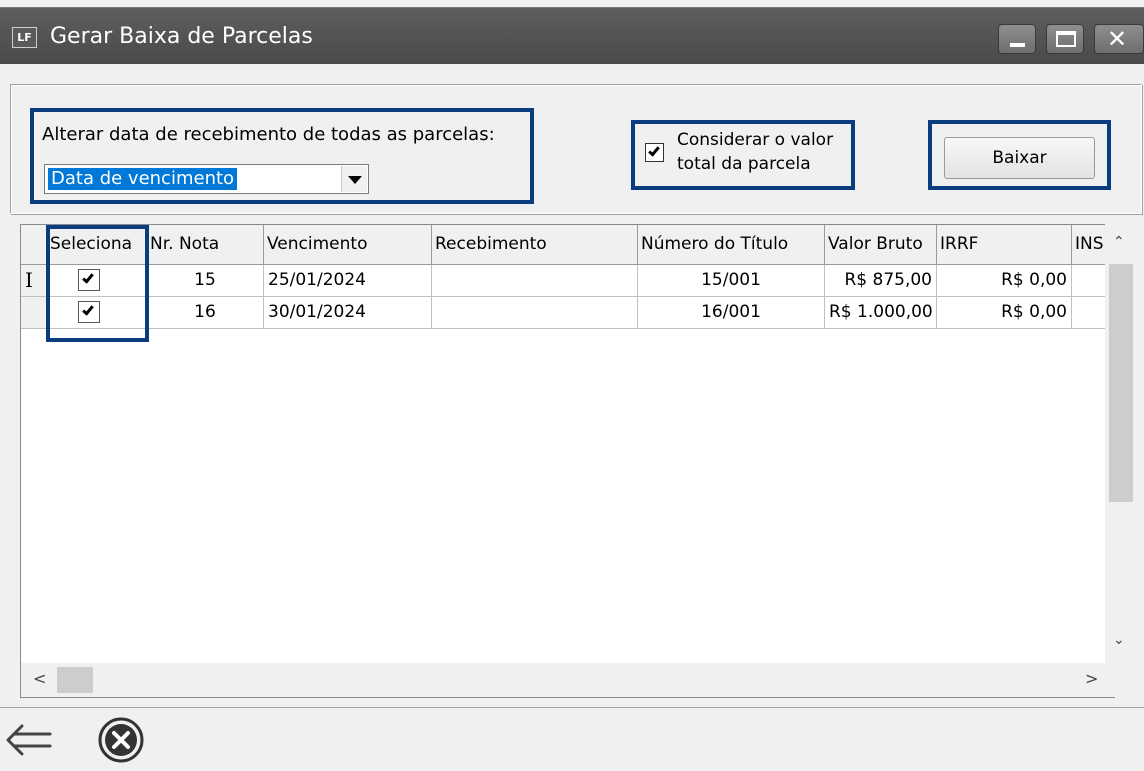 The width and height of the screenshot is (1144, 771). I want to click on cell-numero-titulo: 15/001, so click(731, 281).